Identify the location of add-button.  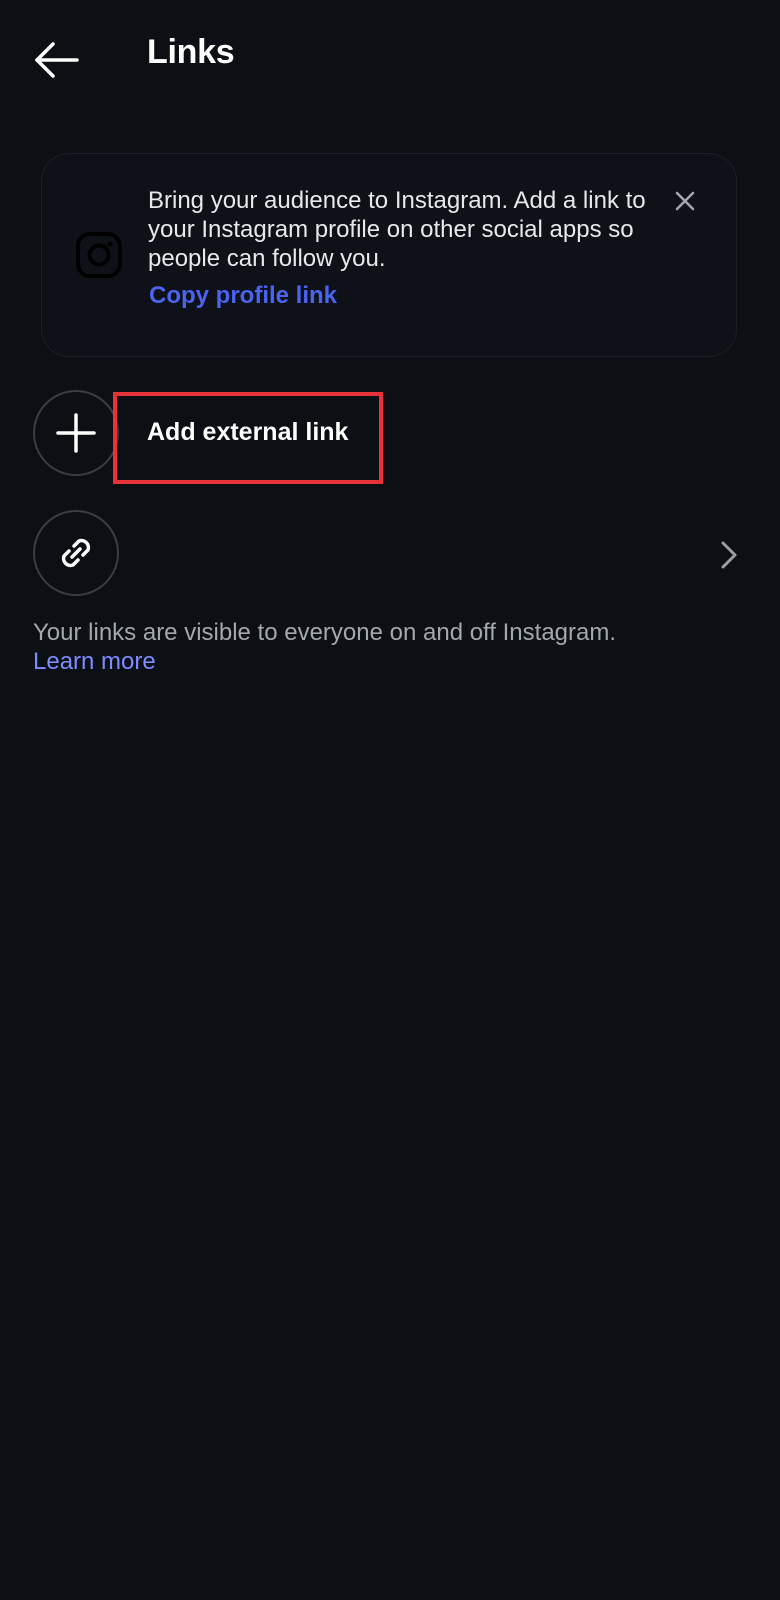
(76, 433).